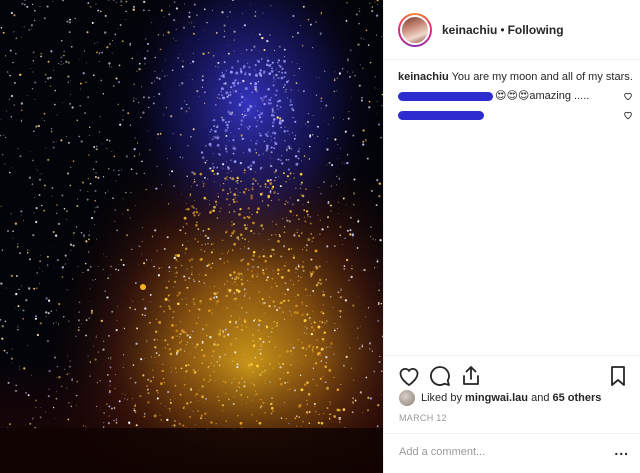 The height and width of the screenshot is (473, 640). I want to click on comment-row, so click(515, 115).